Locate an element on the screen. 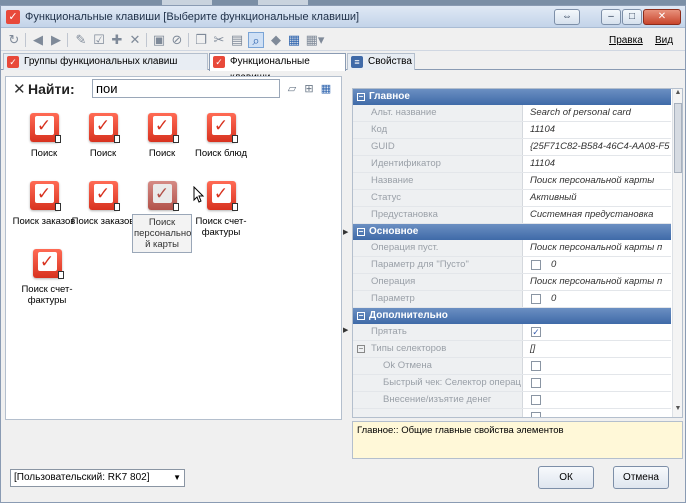  app-check-icon: ✓ is located at coordinates (13, 17).